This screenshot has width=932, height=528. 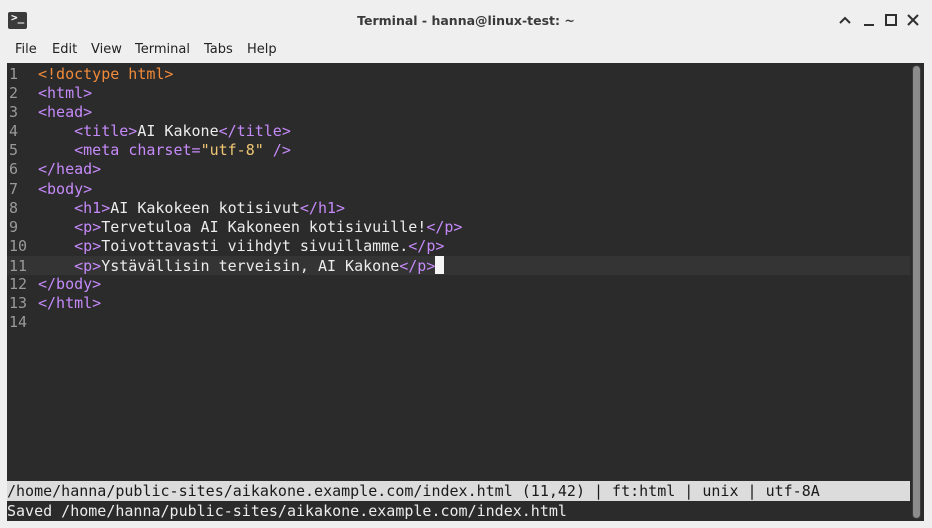 I want to click on close-icon, so click(x=913, y=20).